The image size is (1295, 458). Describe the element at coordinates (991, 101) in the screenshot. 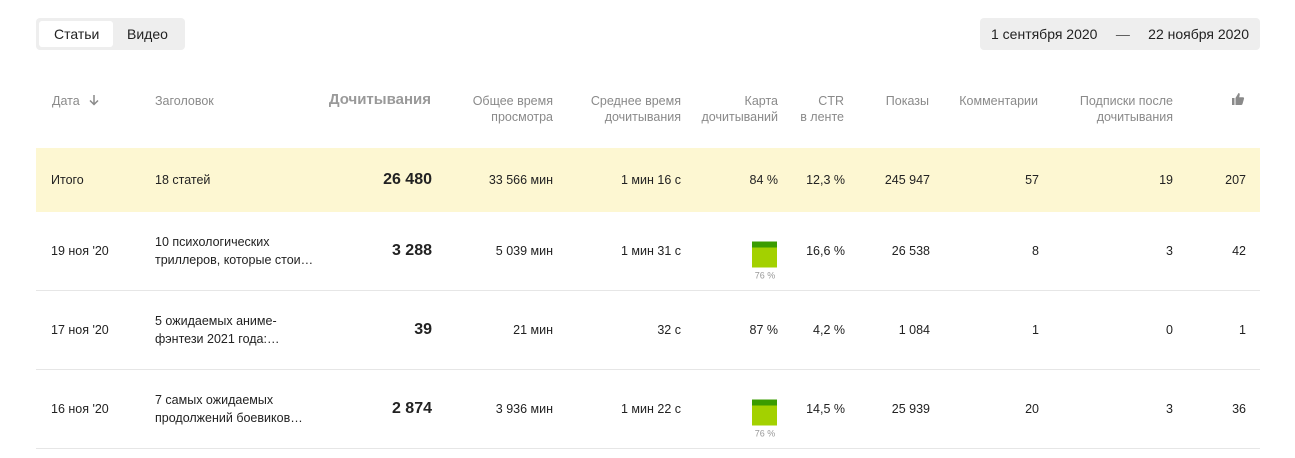

I see `header-comments: Комментарии` at that location.